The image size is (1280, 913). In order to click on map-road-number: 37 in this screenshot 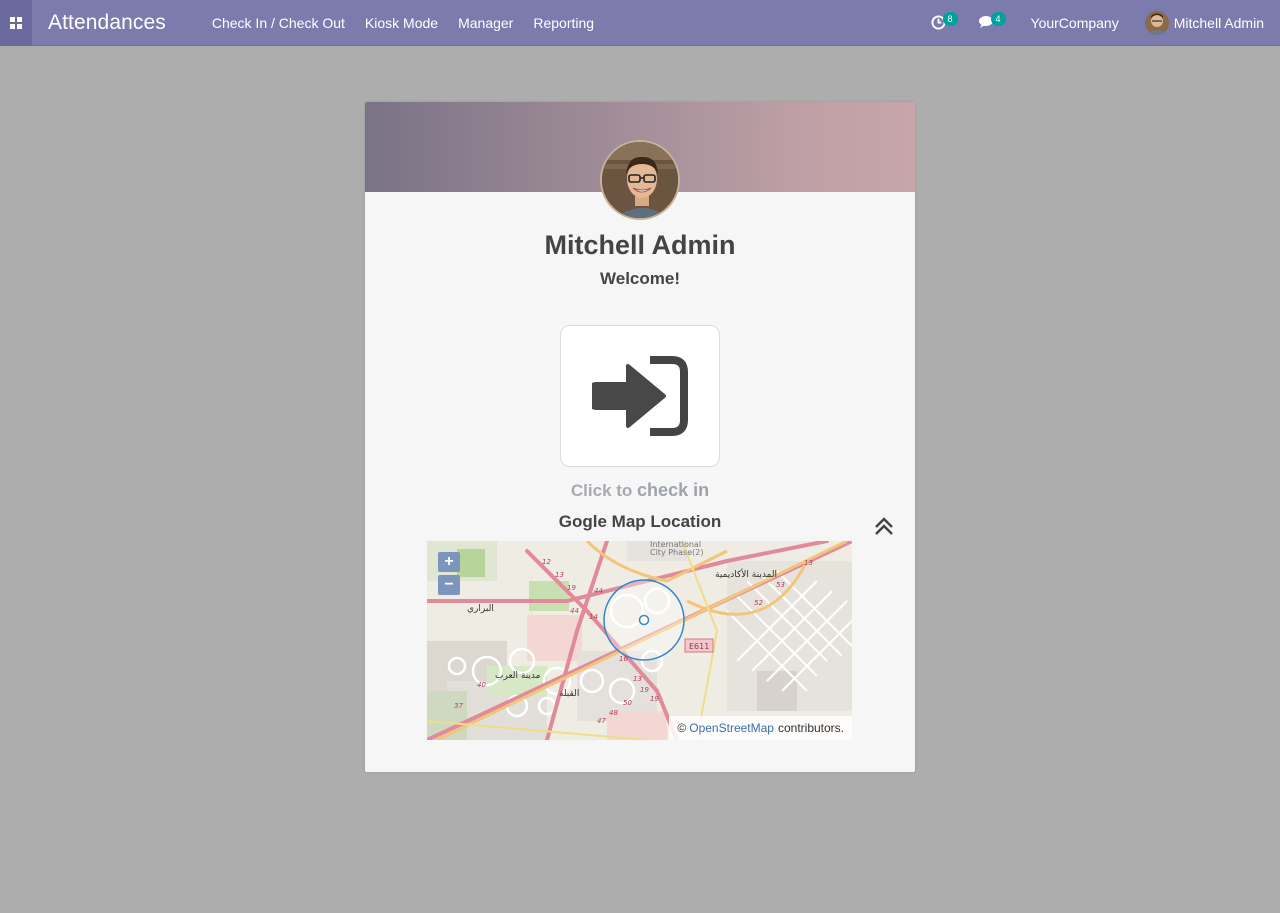, I will do `click(458, 706)`.